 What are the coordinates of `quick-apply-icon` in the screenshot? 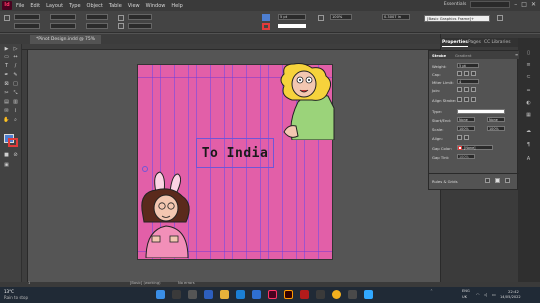 It's located at (500, 18).